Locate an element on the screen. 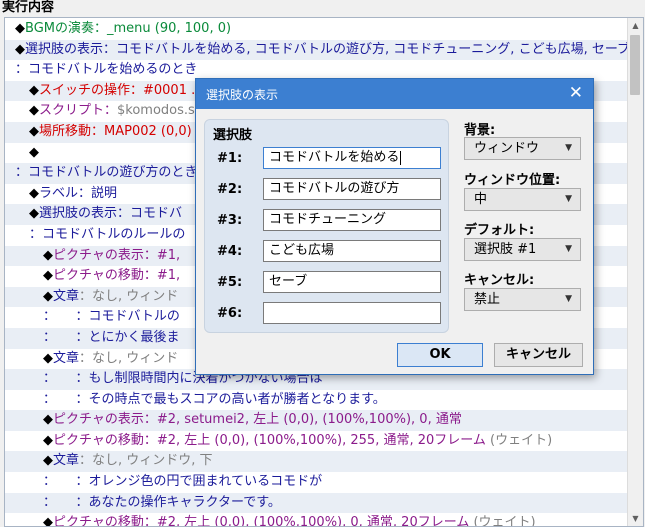 This screenshot has width=645, height=527. choice-4-label: #4: is located at coordinates (230, 251).